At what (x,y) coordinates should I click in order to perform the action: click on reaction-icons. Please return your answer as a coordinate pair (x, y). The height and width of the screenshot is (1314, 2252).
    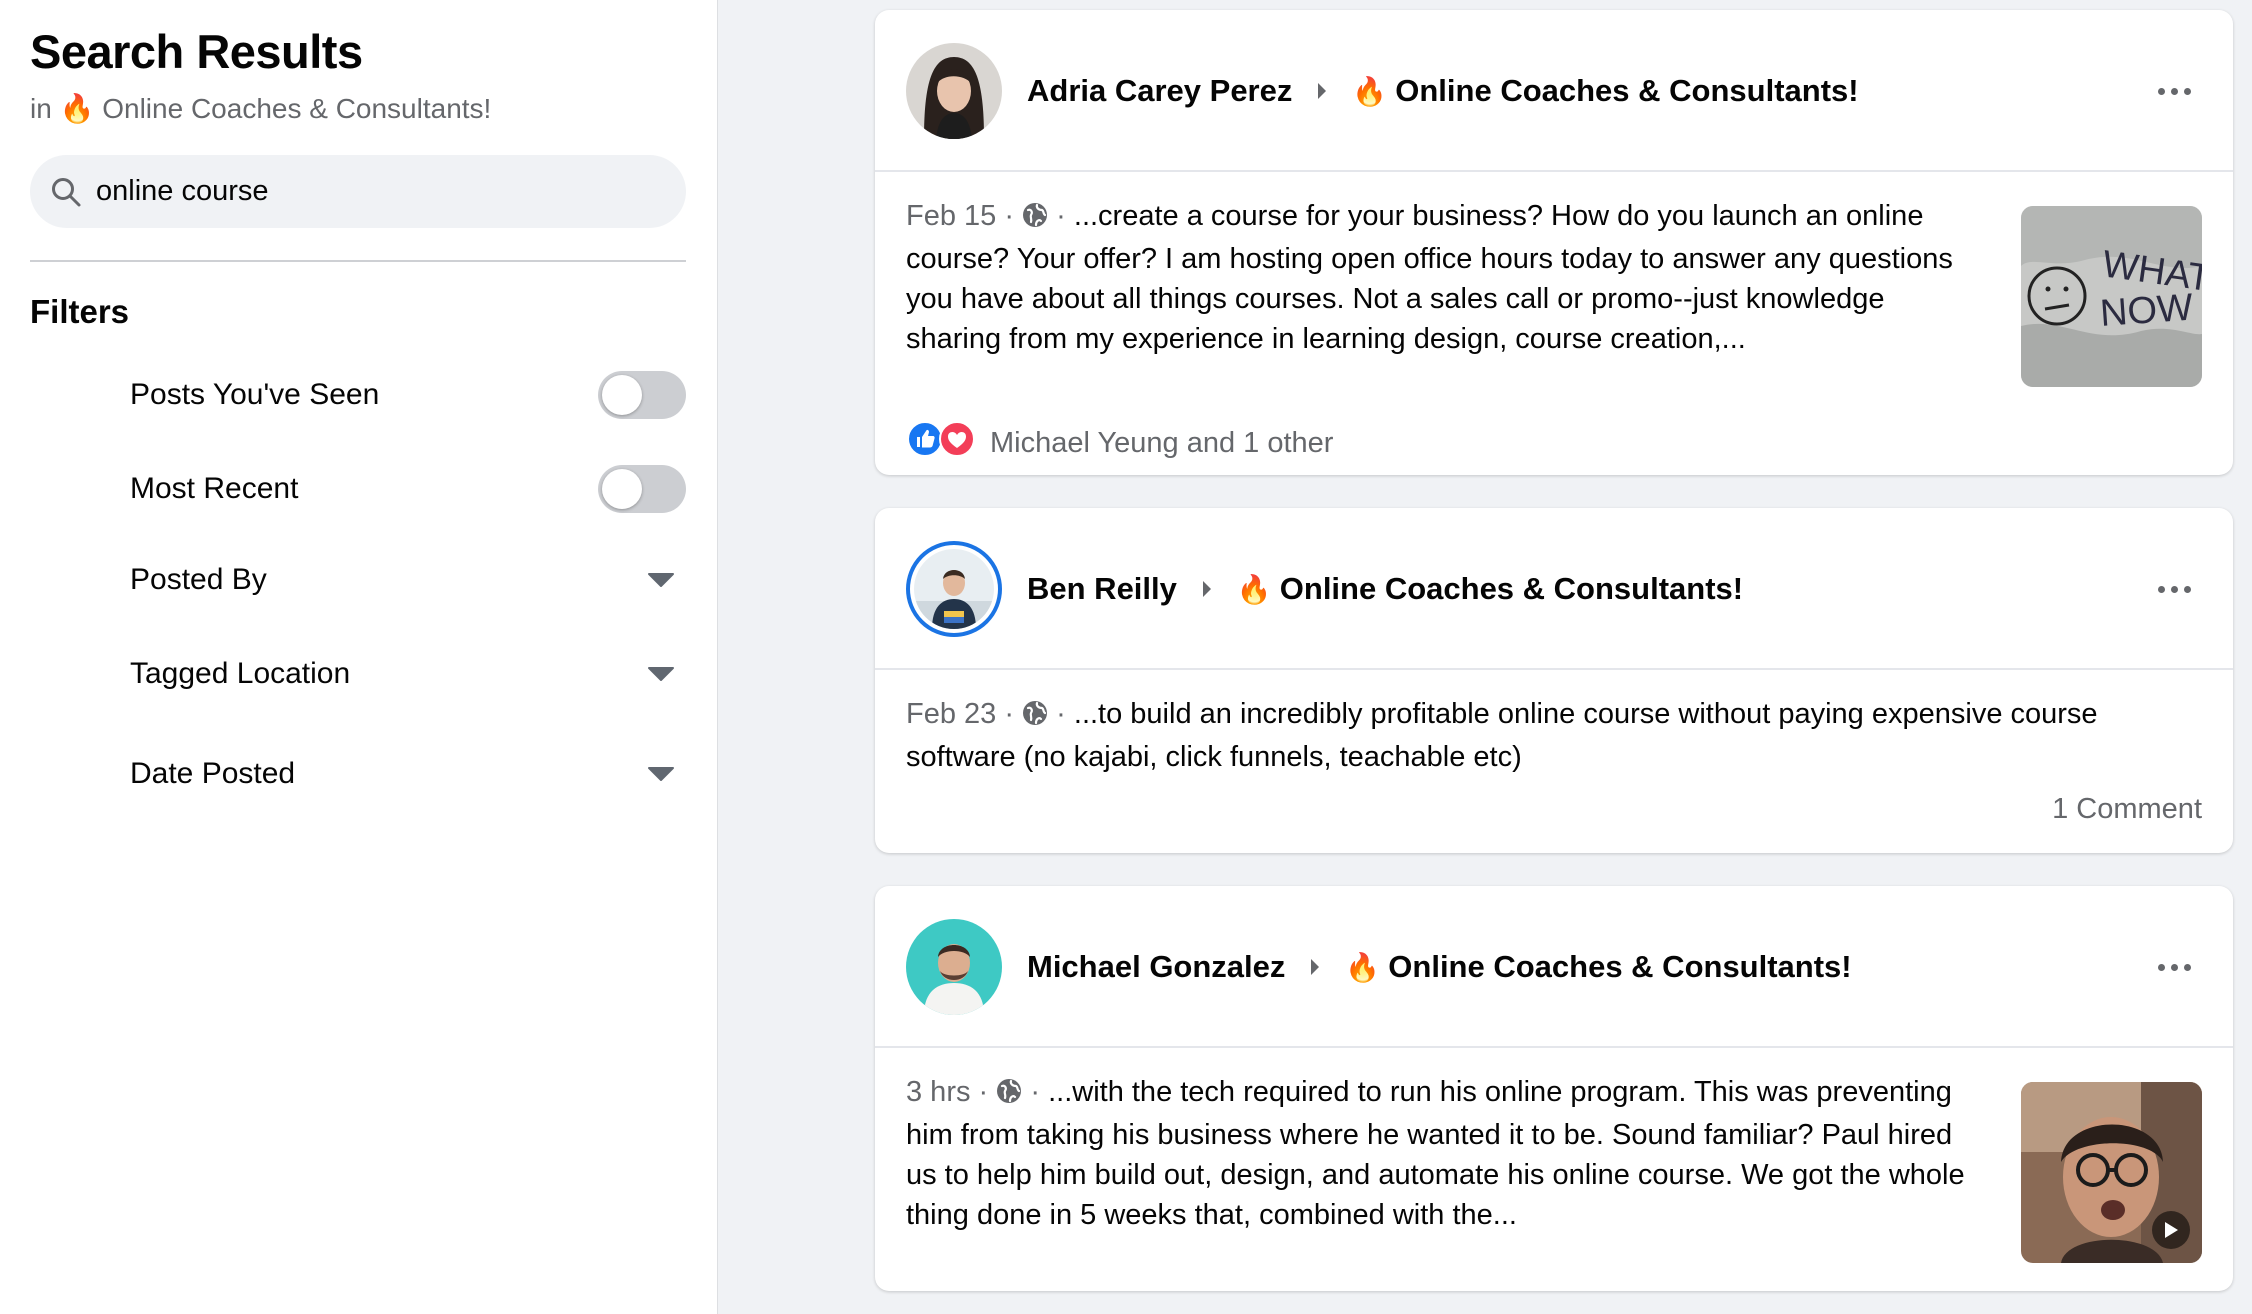
    Looking at the image, I should click on (941, 443).